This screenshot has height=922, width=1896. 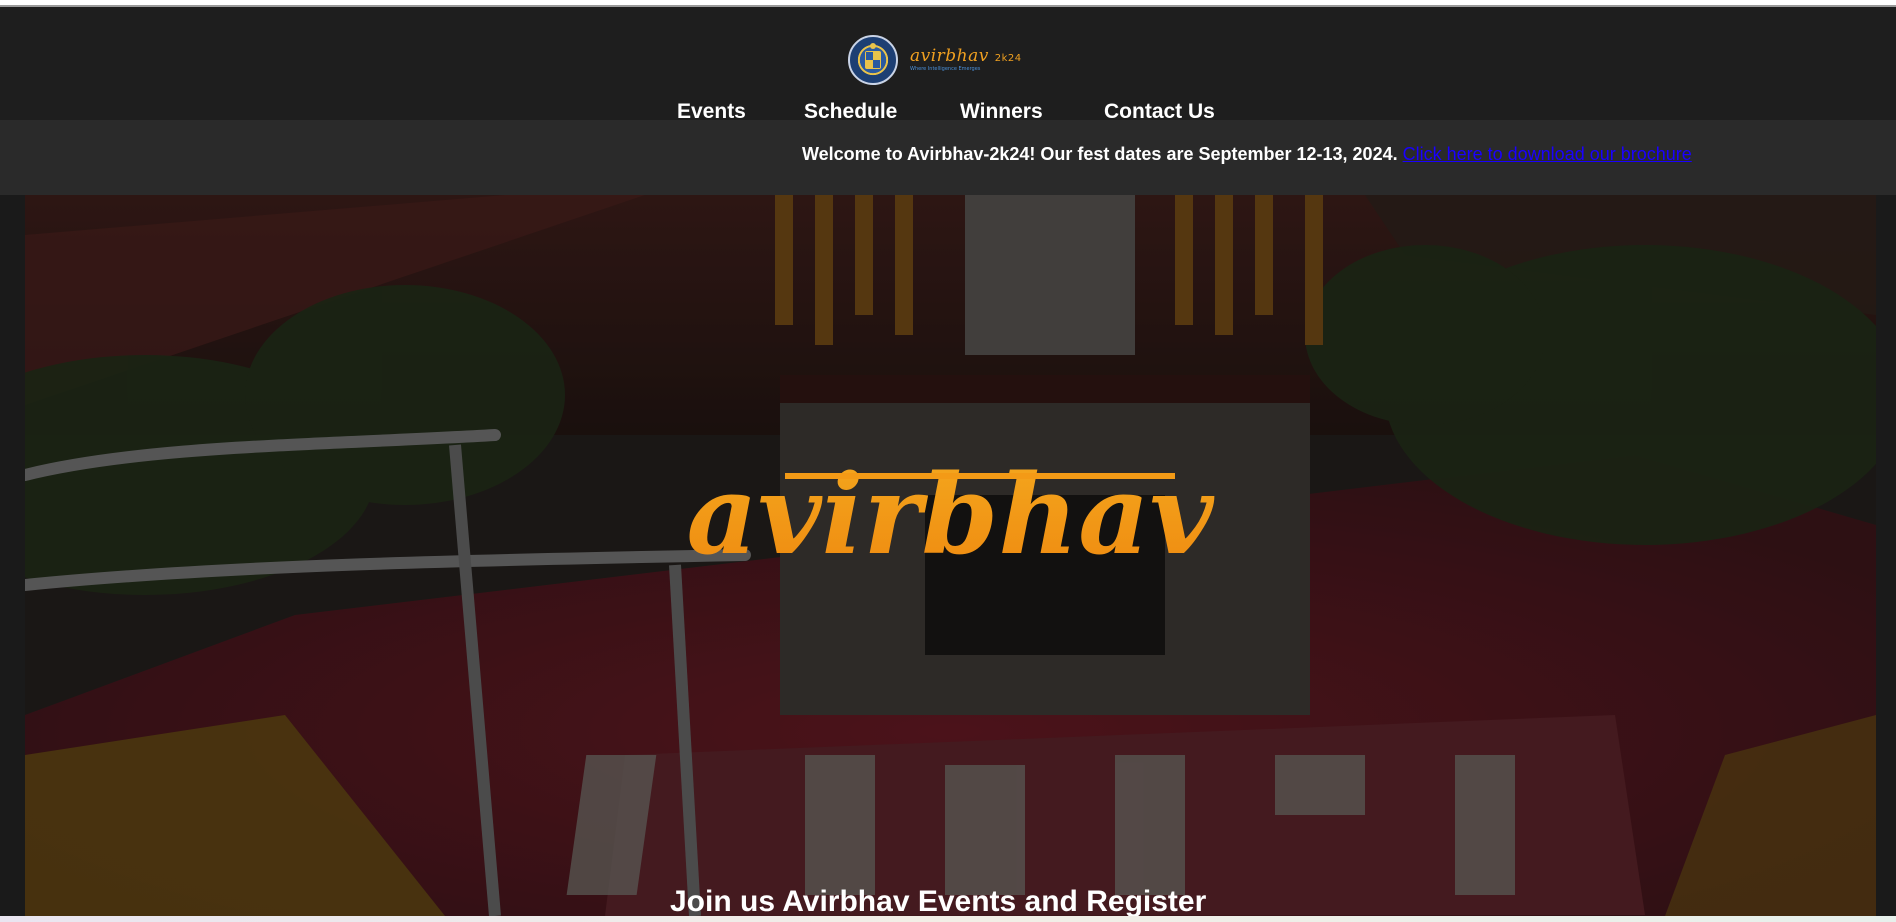 What do you see at coordinates (948, 919) in the screenshot?
I see `bottom-strip` at bounding box center [948, 919].